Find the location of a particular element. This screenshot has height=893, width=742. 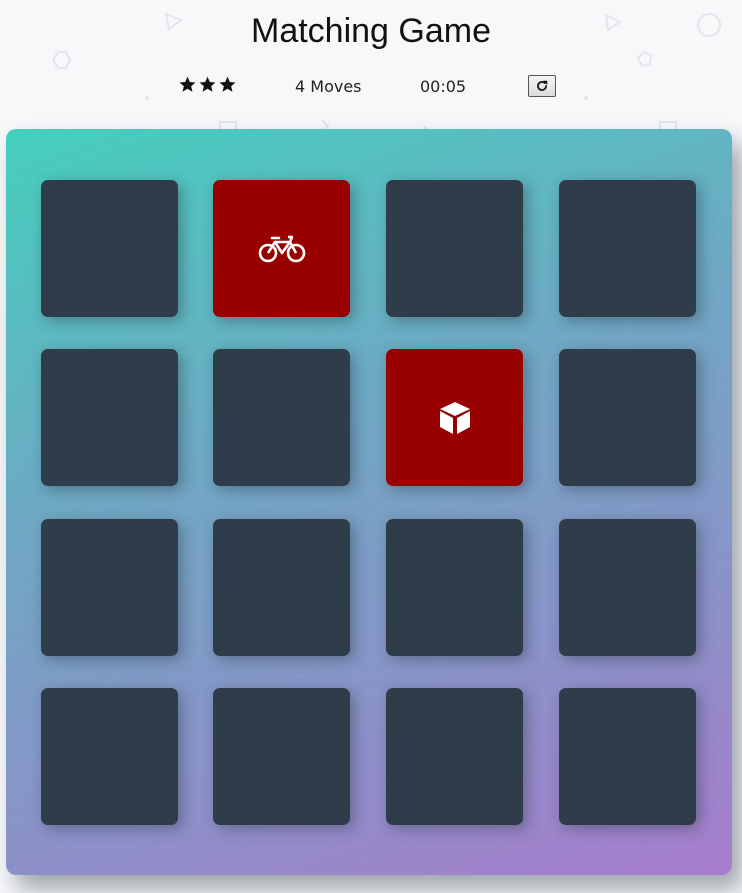

restart-button is located at coordinates (542, 86).